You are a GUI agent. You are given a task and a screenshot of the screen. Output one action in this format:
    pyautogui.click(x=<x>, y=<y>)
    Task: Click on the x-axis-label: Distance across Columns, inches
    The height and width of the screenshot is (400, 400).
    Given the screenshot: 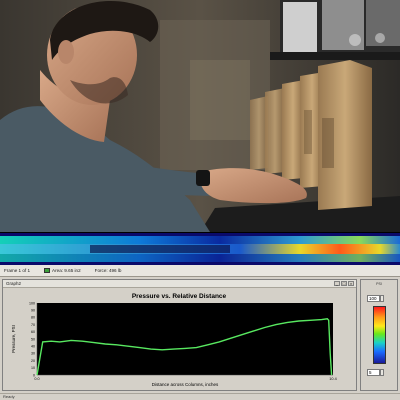 What is the action you would take?
    pyautogui.click(x=185, y=384)
    